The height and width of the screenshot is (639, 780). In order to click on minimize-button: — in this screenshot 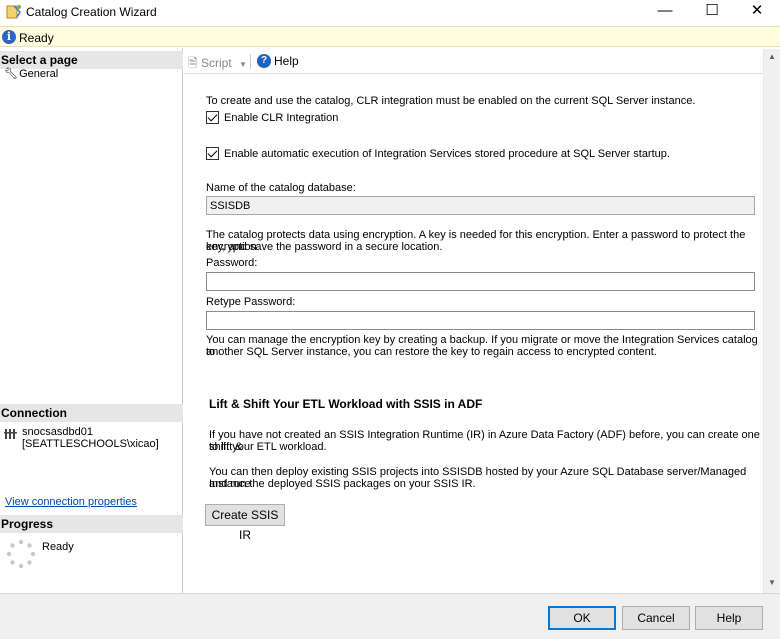, I will do `click(665, 12)`.